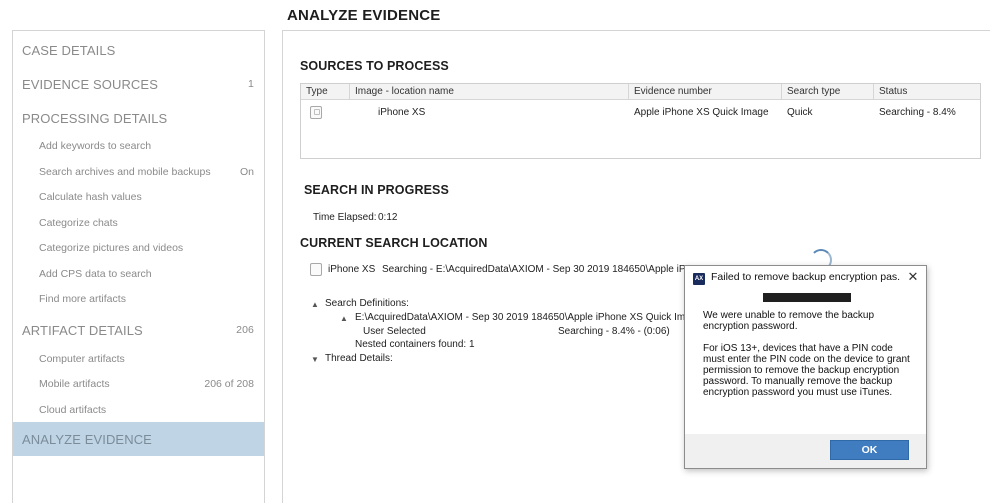  Describe the element at coordinates (138, 50) in the screenshot. I see `nav-case-details: CASE DETAILS` at that location.